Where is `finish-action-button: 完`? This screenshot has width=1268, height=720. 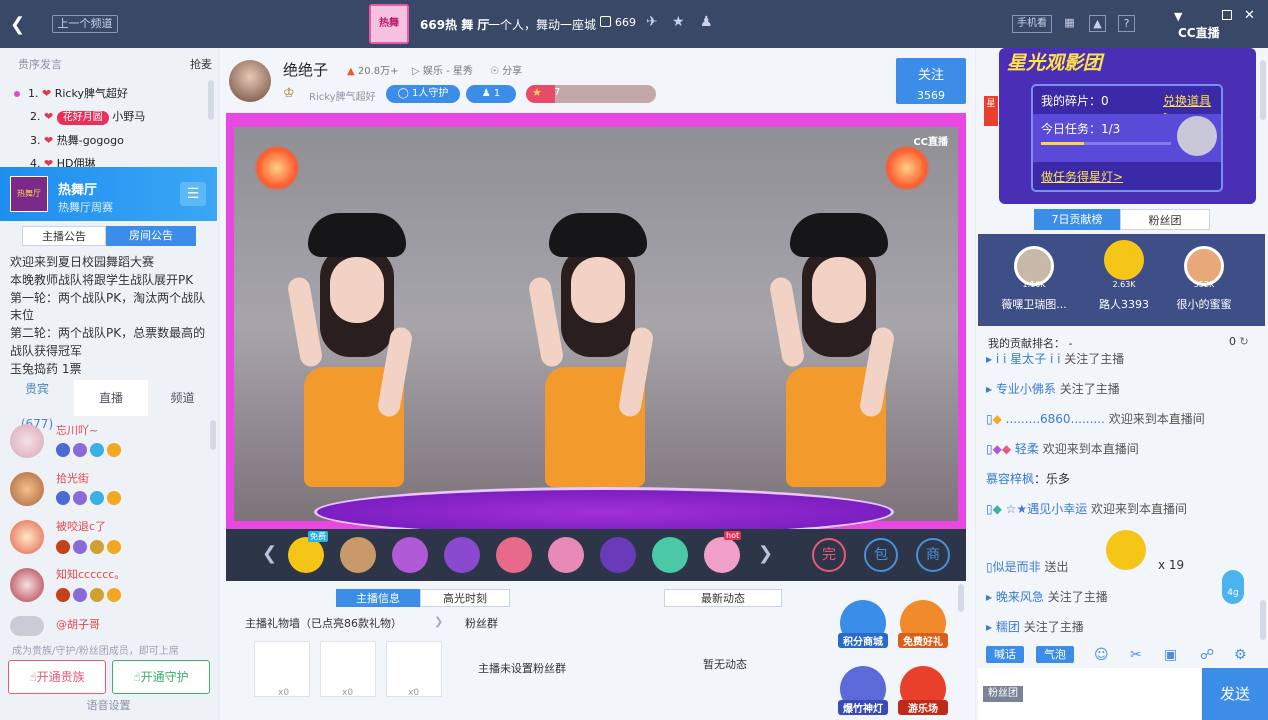
finish-action-button: 完 is located at coordinates (829, 555).